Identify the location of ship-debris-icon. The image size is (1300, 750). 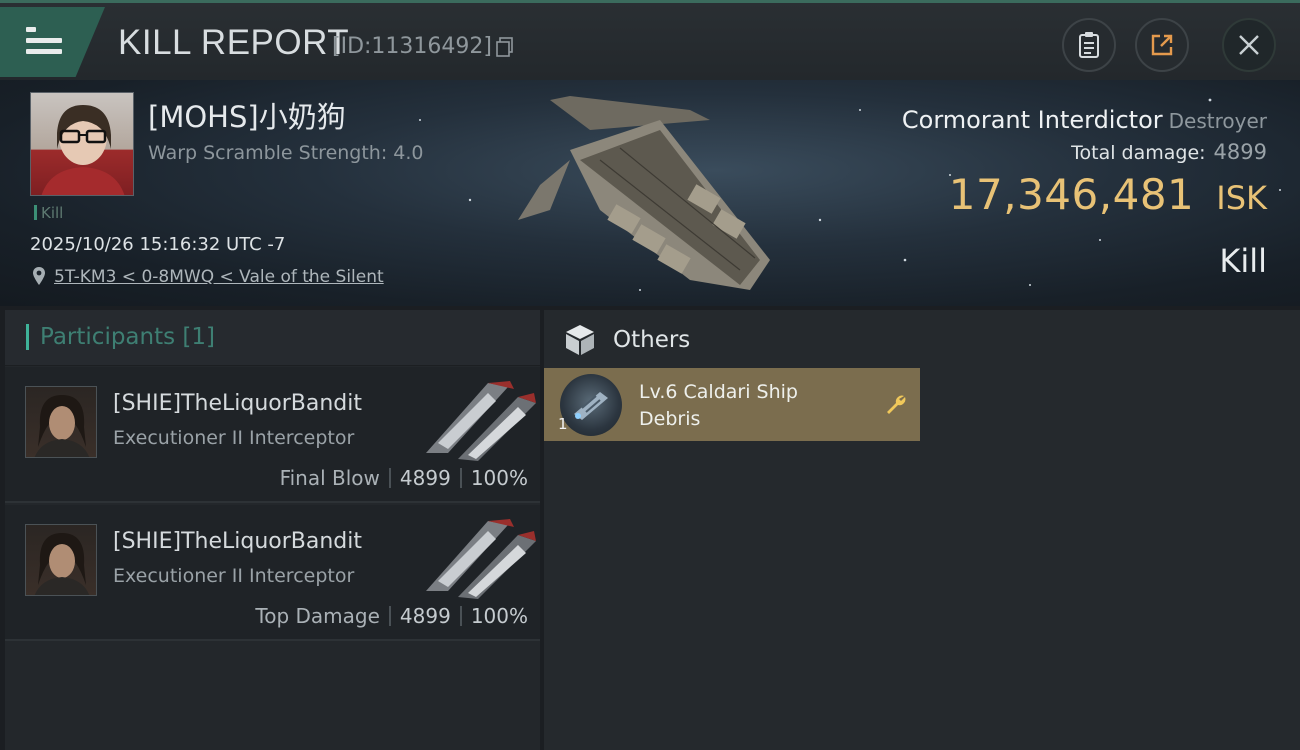
(591, 405).